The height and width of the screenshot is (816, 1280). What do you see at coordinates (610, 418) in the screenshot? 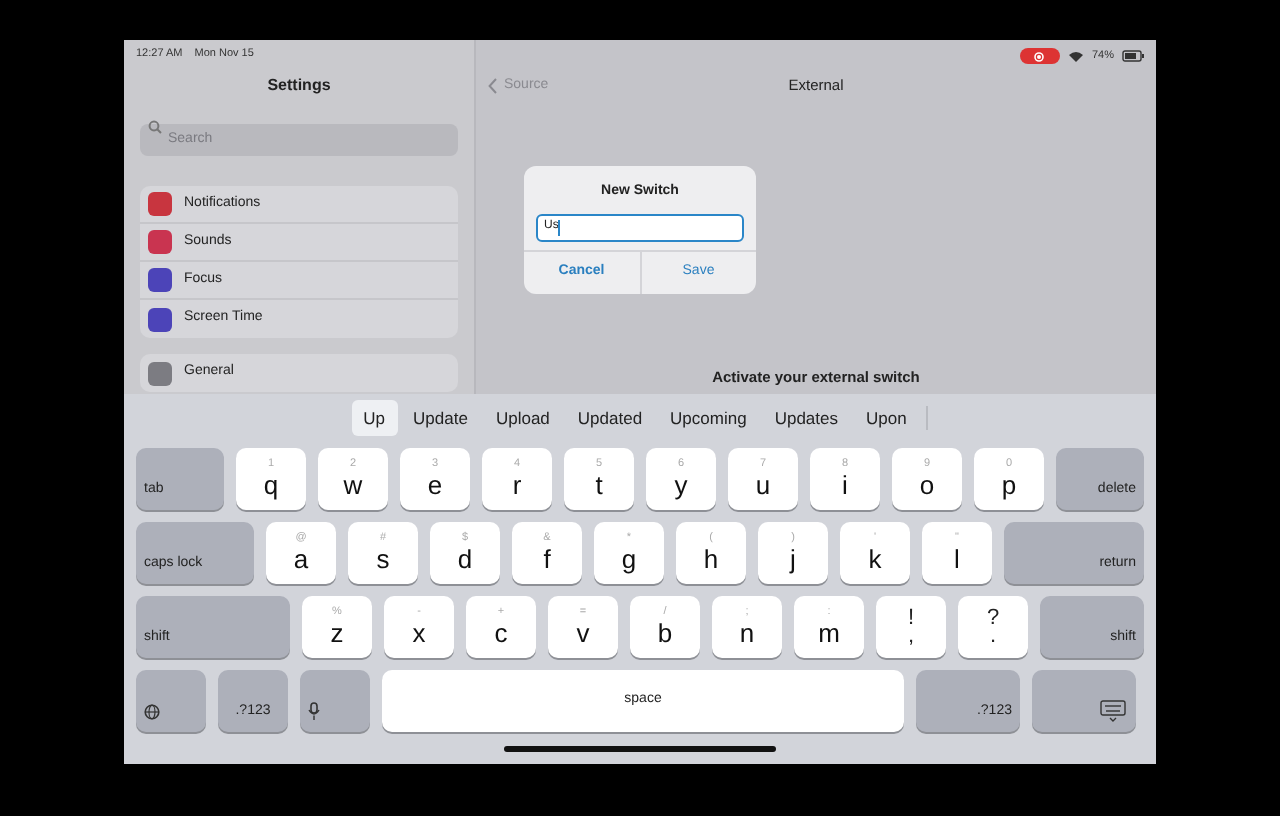
I see `suggestion-item: Updated` at bounding box center [610, 418].